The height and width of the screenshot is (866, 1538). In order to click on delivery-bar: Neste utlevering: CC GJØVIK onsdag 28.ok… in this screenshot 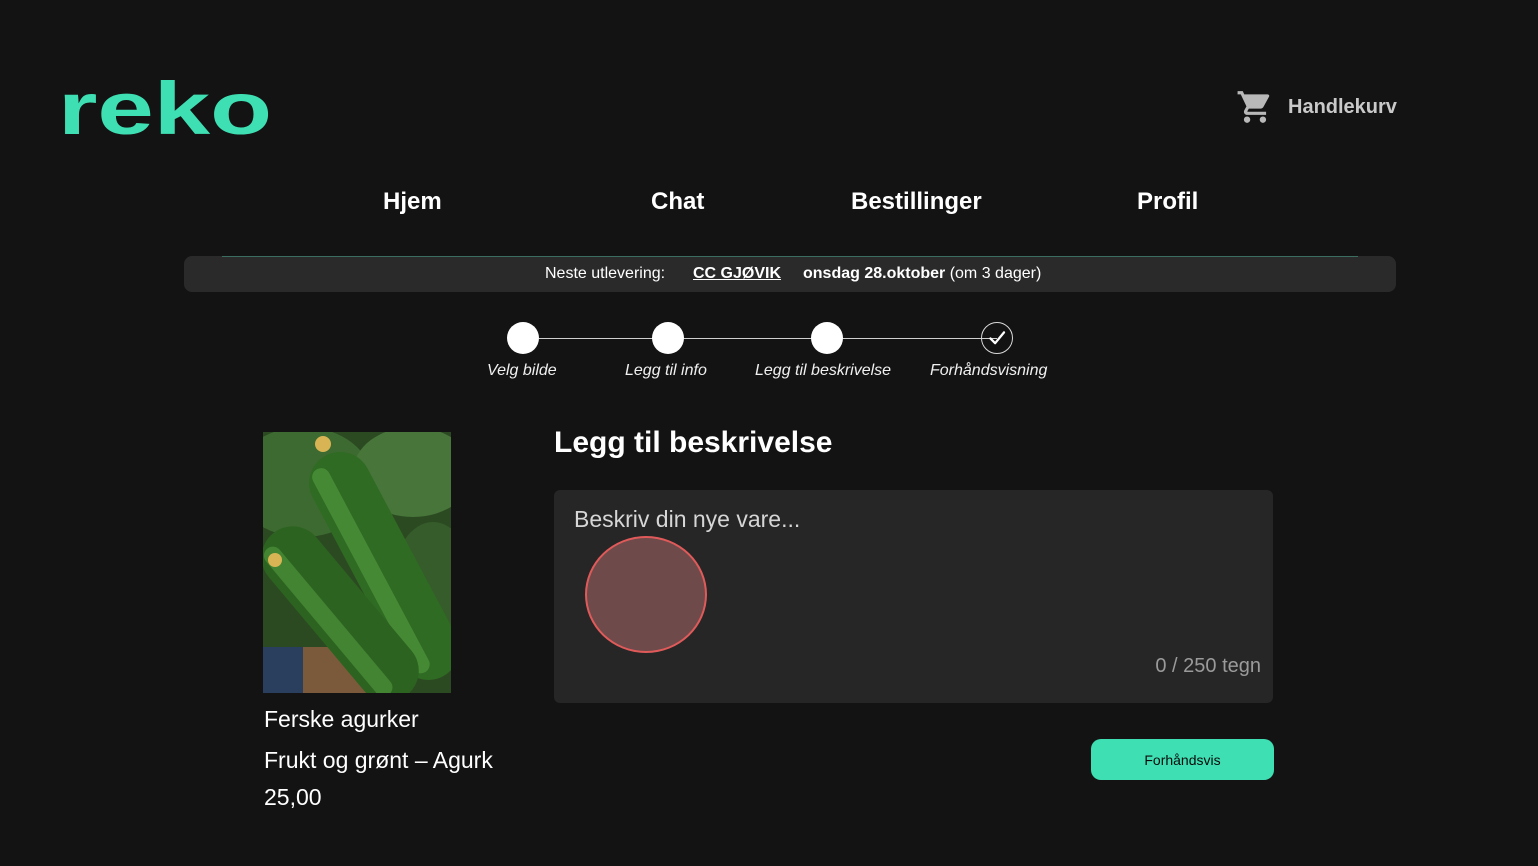, I will do `click(790, 274)`.